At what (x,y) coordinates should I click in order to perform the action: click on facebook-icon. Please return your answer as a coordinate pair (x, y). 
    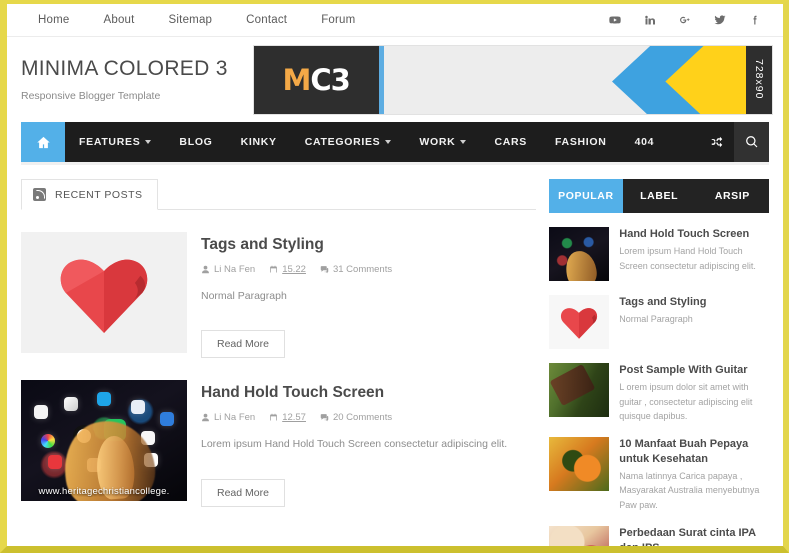
    Looking at the image, I should click on (754, 20).